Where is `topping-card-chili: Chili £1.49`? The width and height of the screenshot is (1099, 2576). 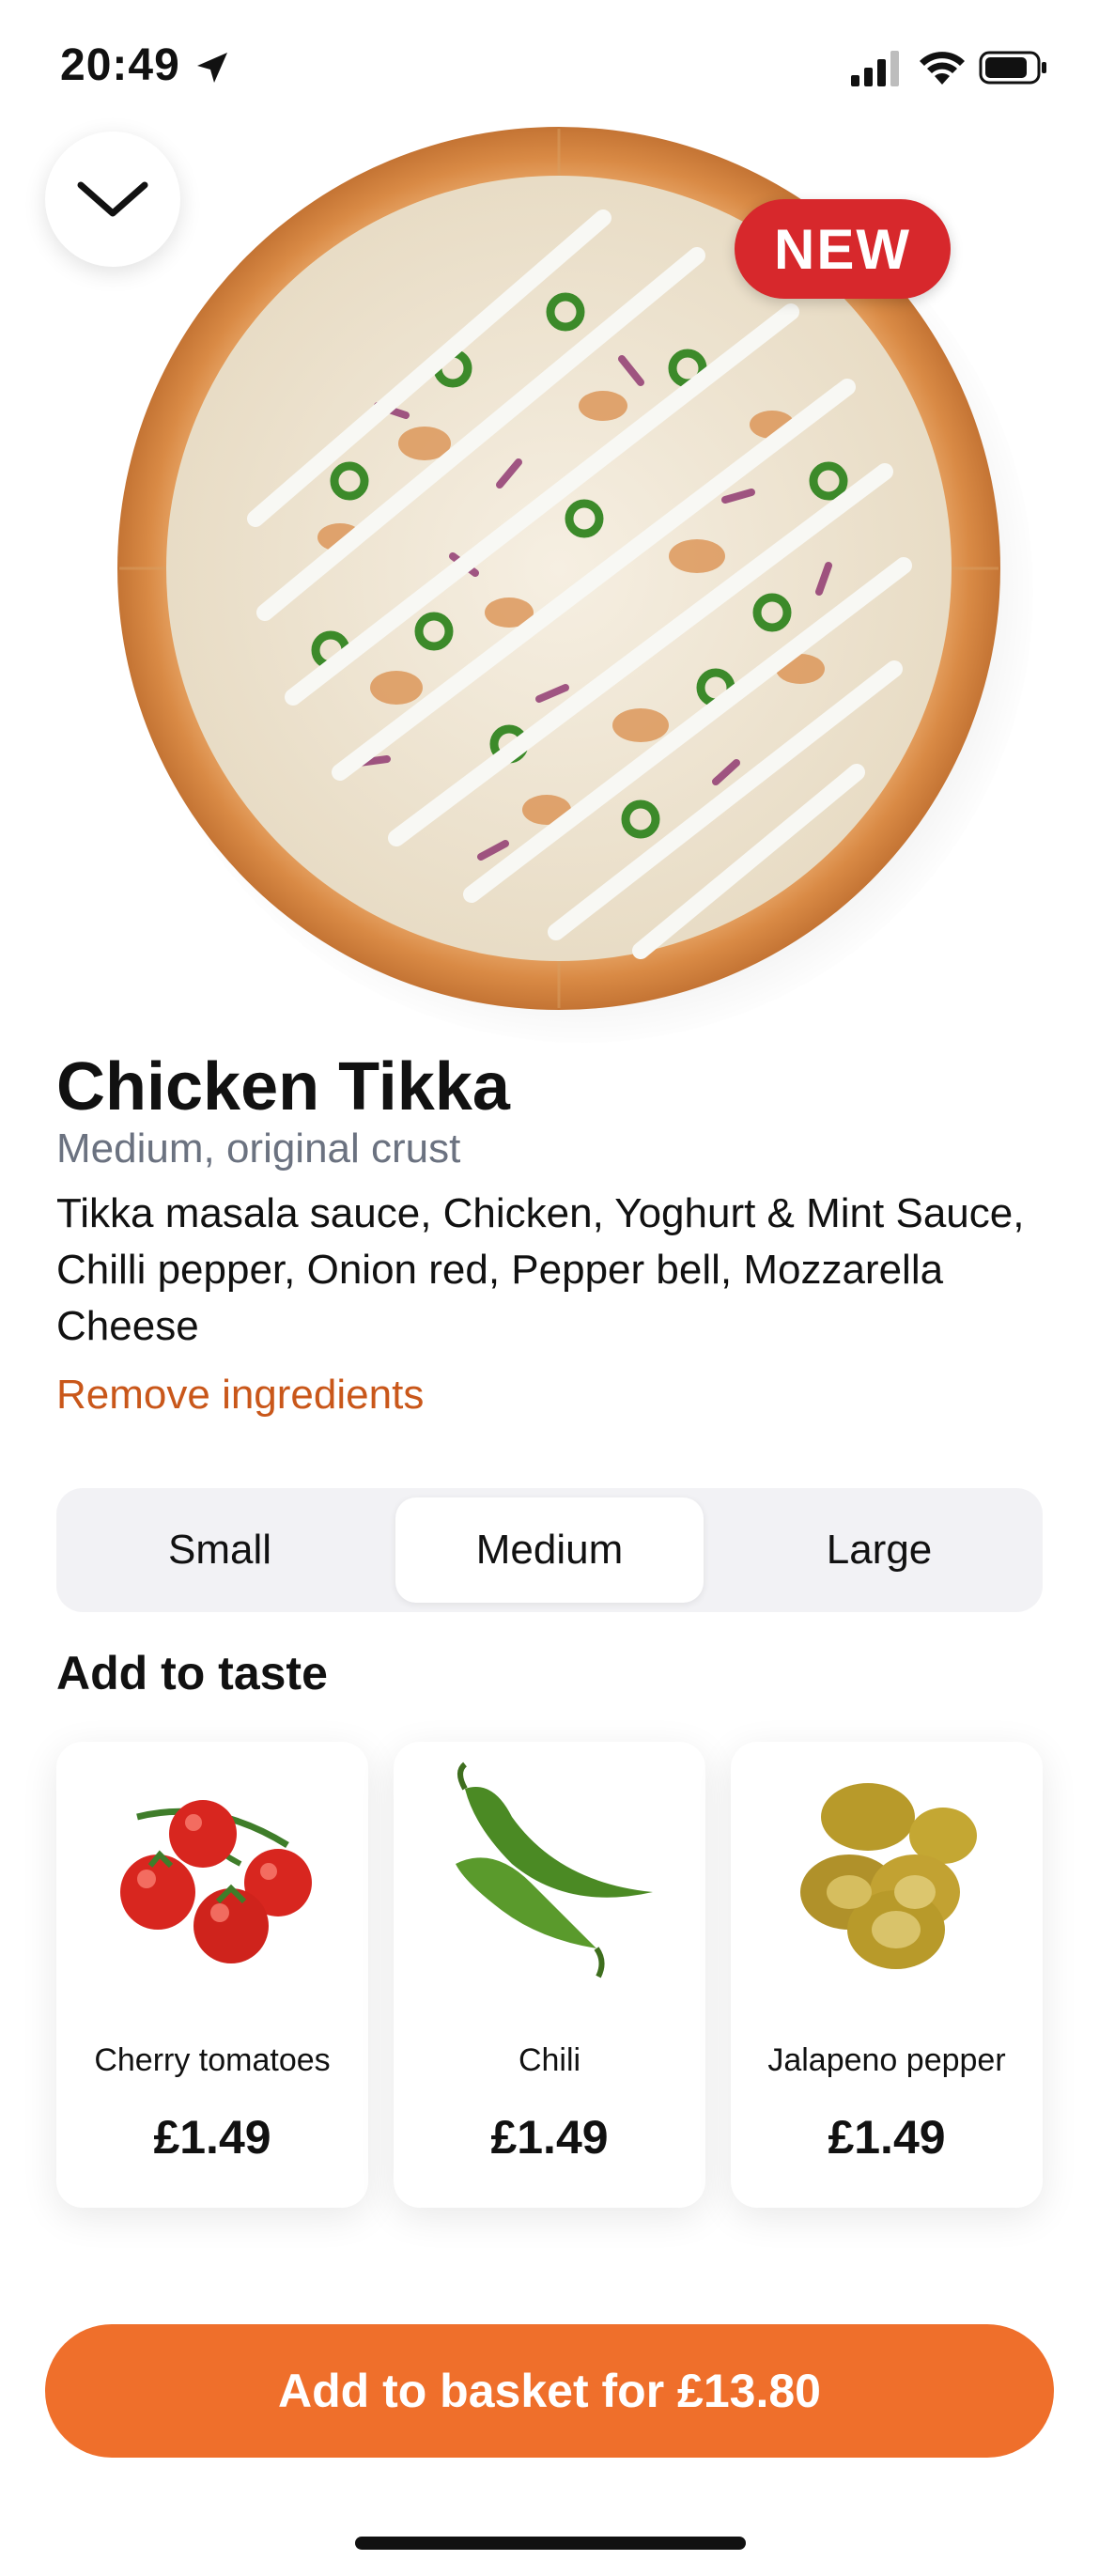
topping-card-chili: Chili £1.49 is located at coordinates (549, 1975).